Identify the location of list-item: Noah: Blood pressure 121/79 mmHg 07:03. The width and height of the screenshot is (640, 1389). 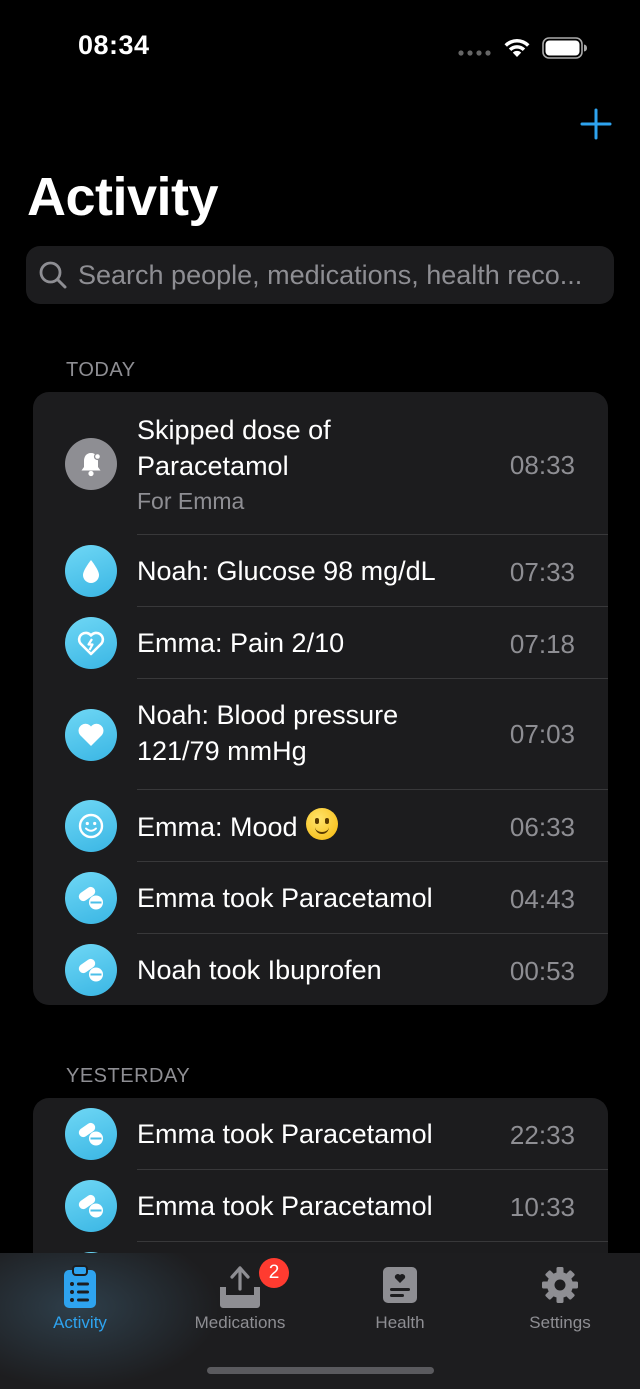
(320, 734).